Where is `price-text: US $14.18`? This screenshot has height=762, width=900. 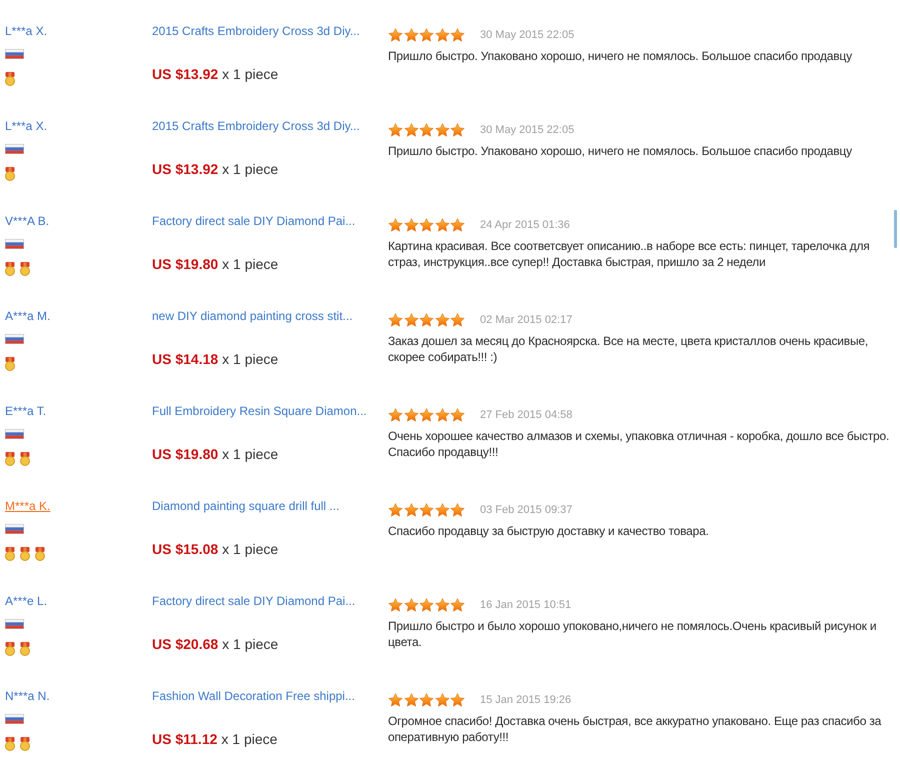 price-text: US $14.18 is located at coordinates (185, 359).